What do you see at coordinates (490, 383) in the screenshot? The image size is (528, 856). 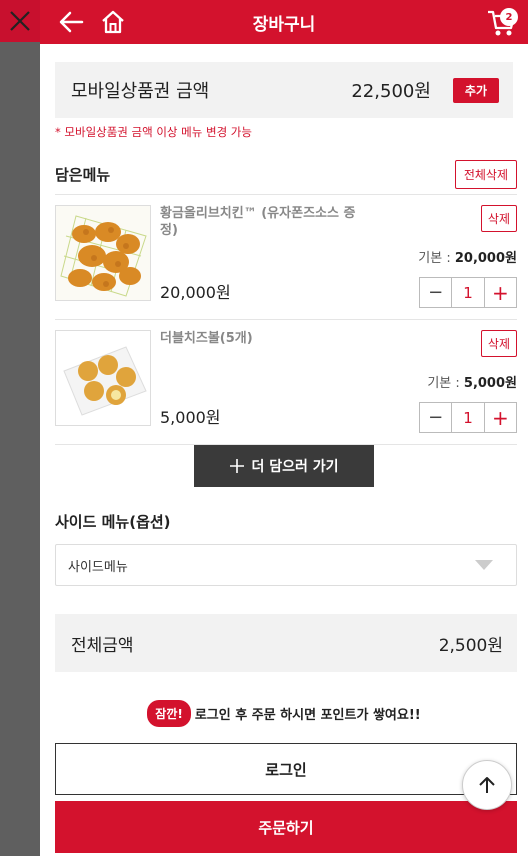 I see `base-price-value: 5,000원` at bounding box center [490, 383].